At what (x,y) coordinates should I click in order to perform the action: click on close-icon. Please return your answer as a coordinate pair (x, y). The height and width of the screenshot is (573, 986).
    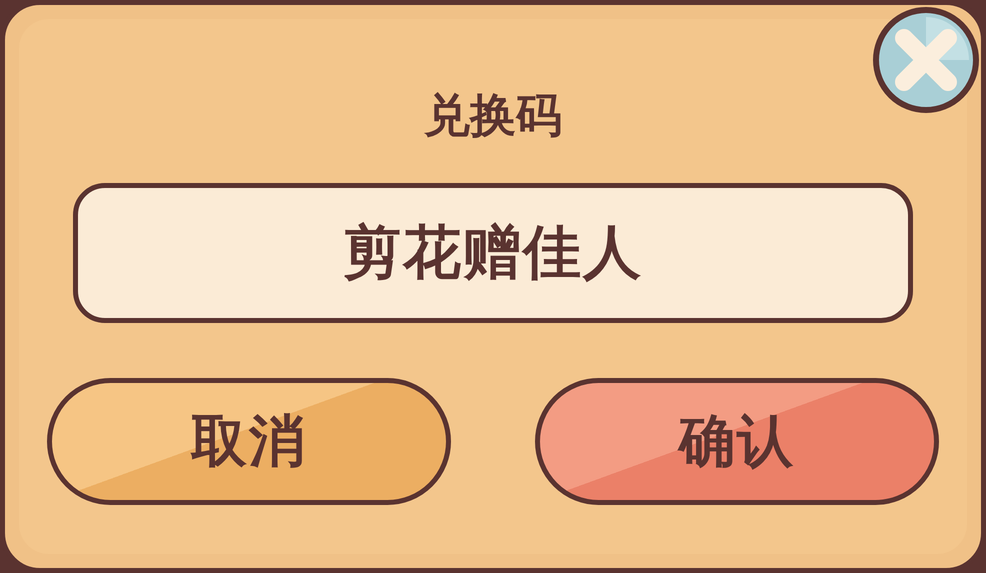
    Looking at the image, I should click on (926, 60).